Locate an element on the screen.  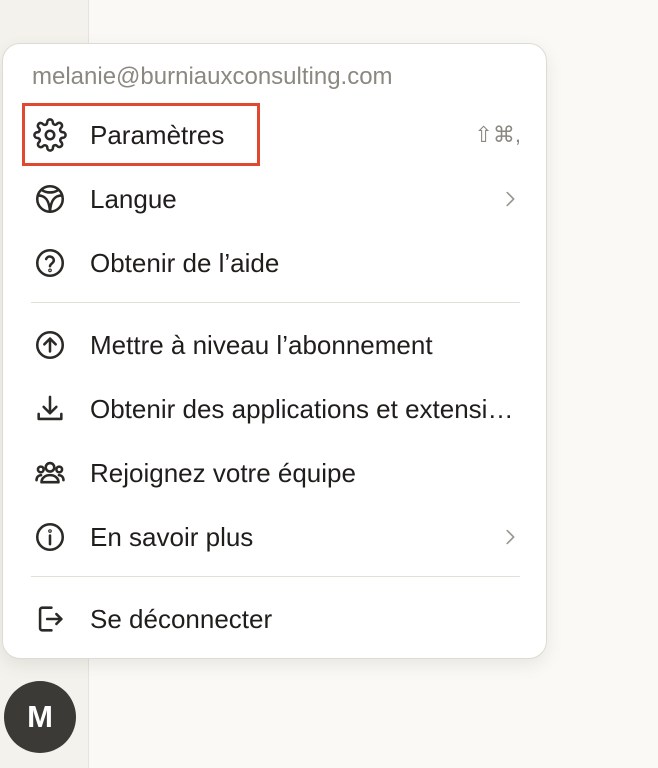
menu-item-settings: Paramètres ⇧⌘, is located at coordinates (276, 135).